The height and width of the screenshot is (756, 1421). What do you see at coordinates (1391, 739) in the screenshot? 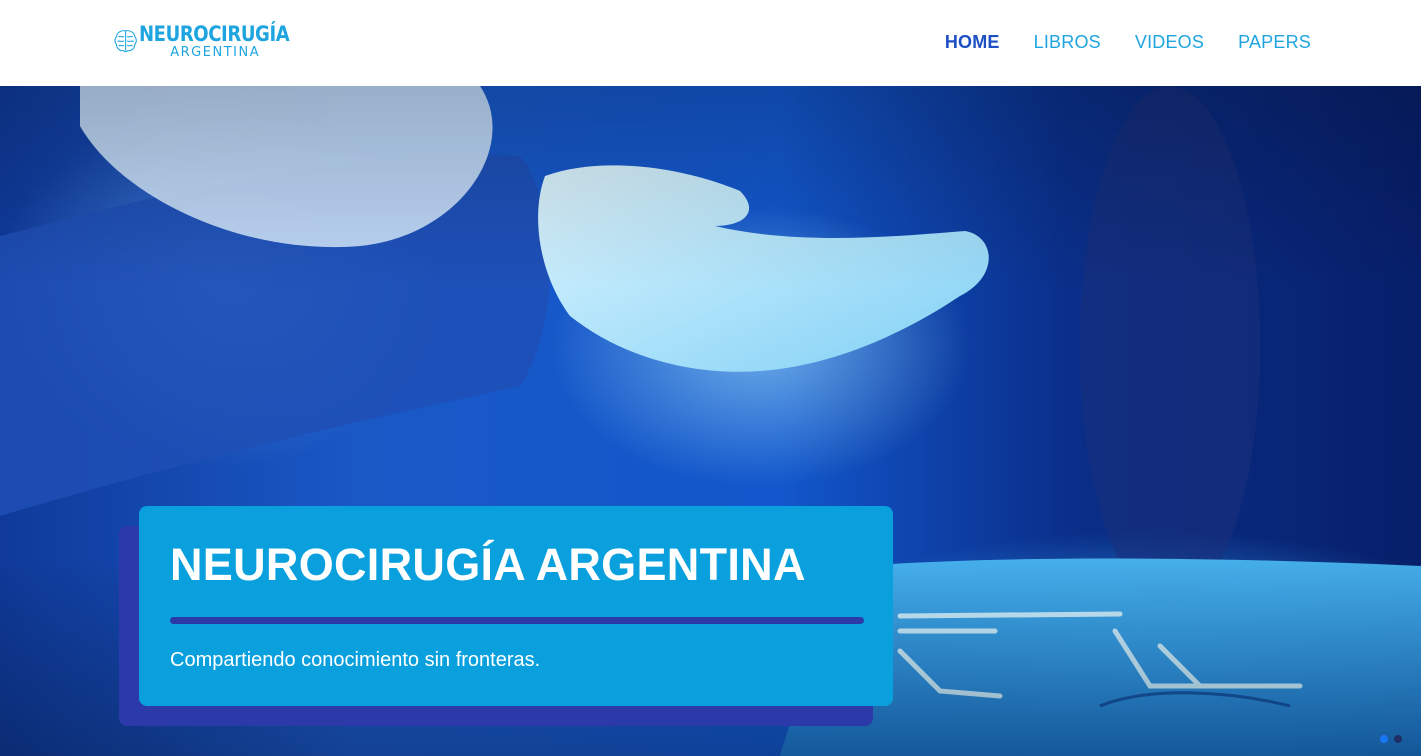
I see `slider-dots` at bounding box center [1391, 739].